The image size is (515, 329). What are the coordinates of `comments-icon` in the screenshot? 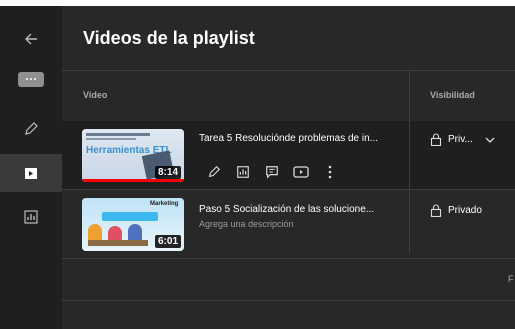 It's located at (271, 172).